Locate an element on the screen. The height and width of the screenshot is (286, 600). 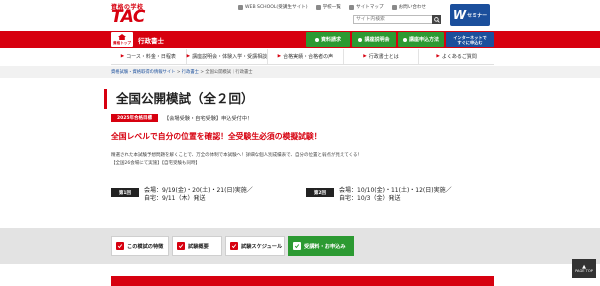
breadcrumb-strip: 資格試験・資格取得の情報サイト > 行政書士 > 全国公開模試｜行政書士 is located at coordinates (300, 72).